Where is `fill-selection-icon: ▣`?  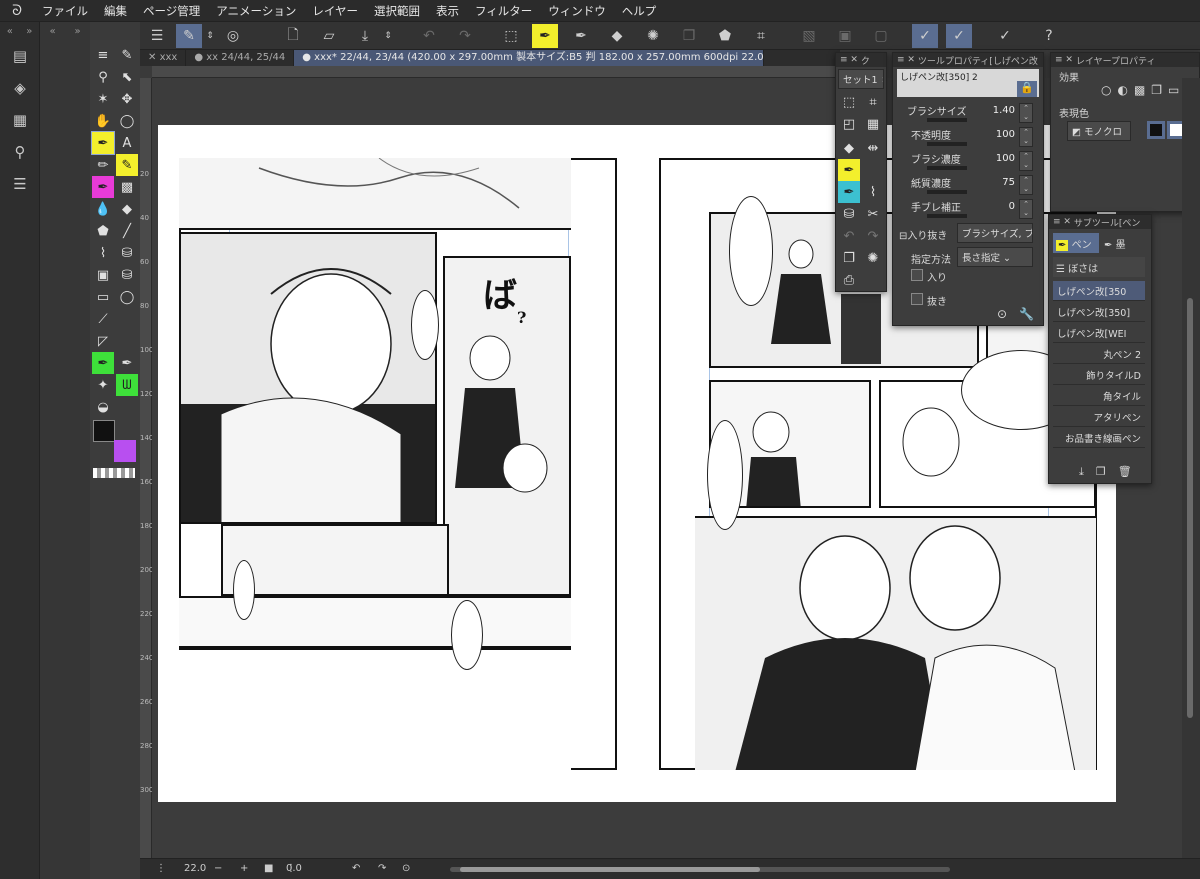 fill-selection-icon: ▣ is located at coordinates (845, 36).